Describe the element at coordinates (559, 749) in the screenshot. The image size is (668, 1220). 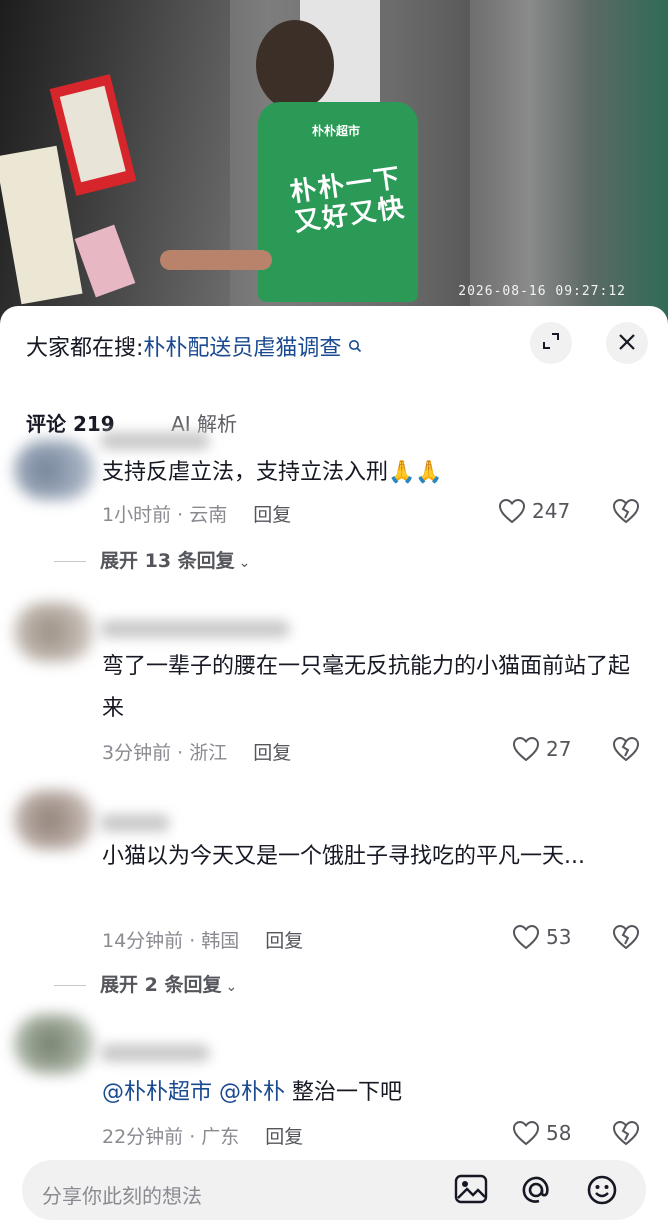
I see `like-count: 27` at that location.